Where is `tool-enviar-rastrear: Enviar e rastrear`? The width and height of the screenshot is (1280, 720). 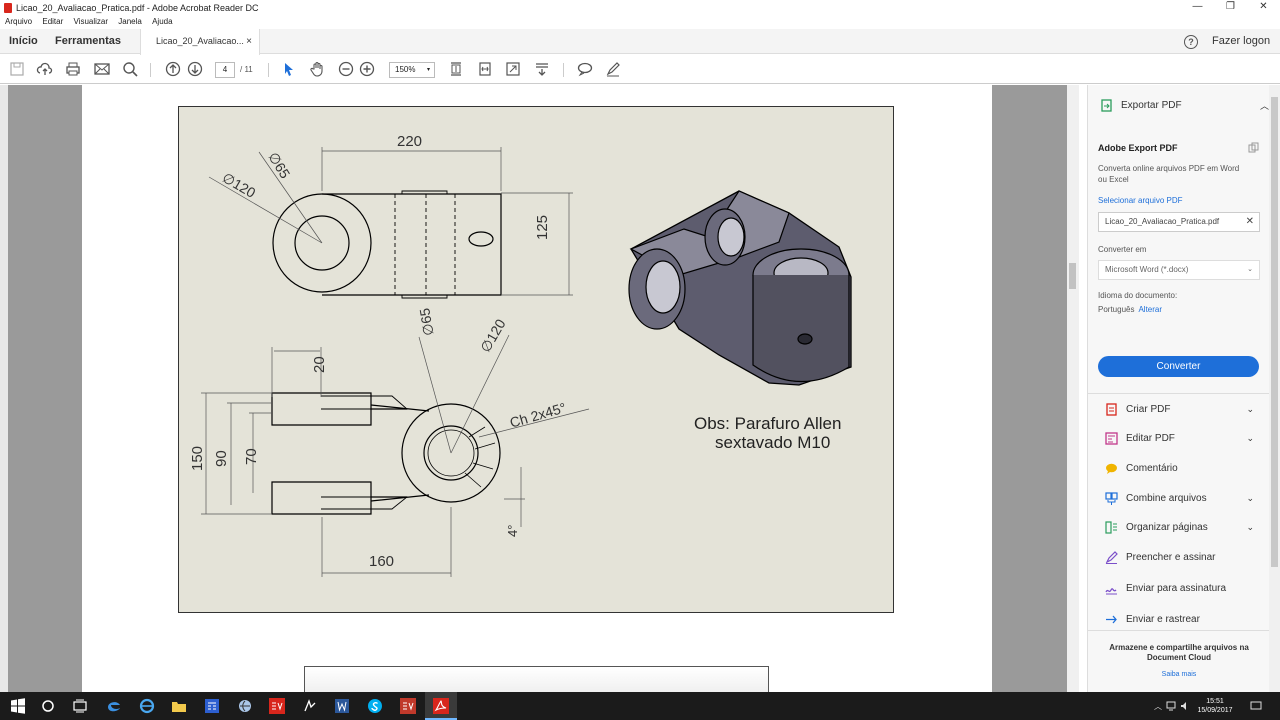 tool-enviar-rastrear: Enviar e rastrear is located at coordinates (1182, 619).